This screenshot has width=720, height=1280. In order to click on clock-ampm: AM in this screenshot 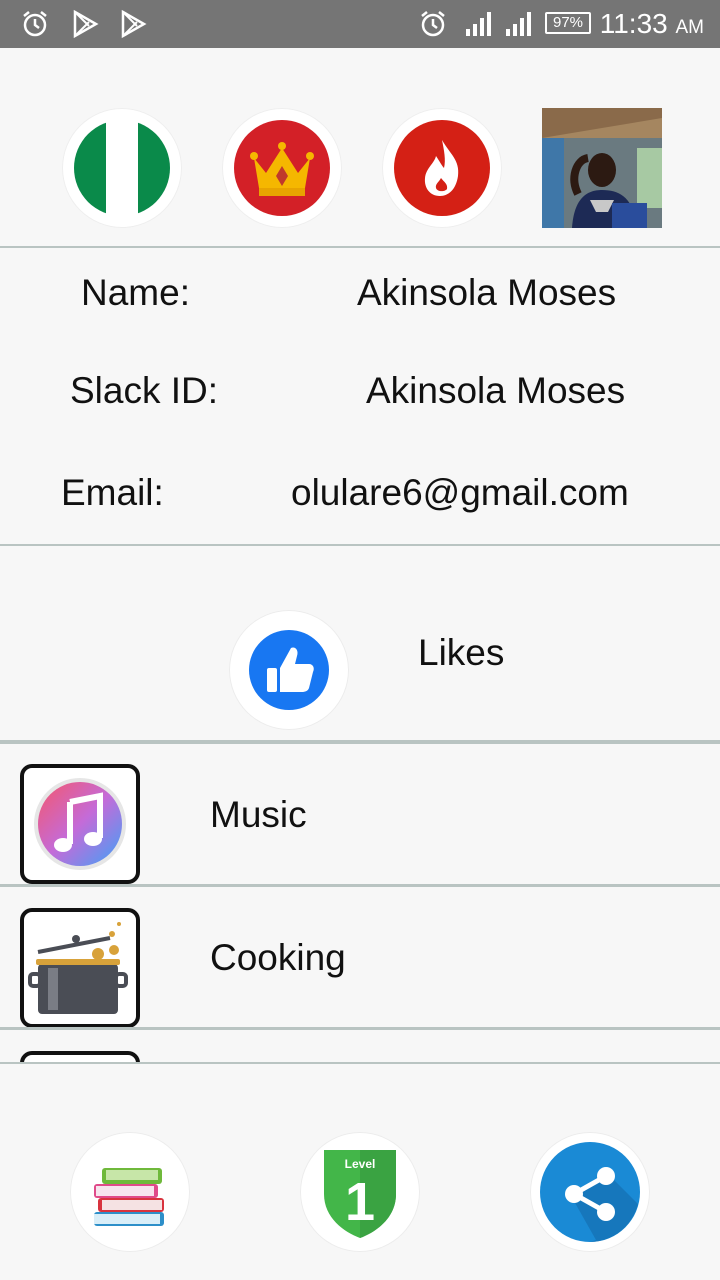, I will do `click(690, 27)`.